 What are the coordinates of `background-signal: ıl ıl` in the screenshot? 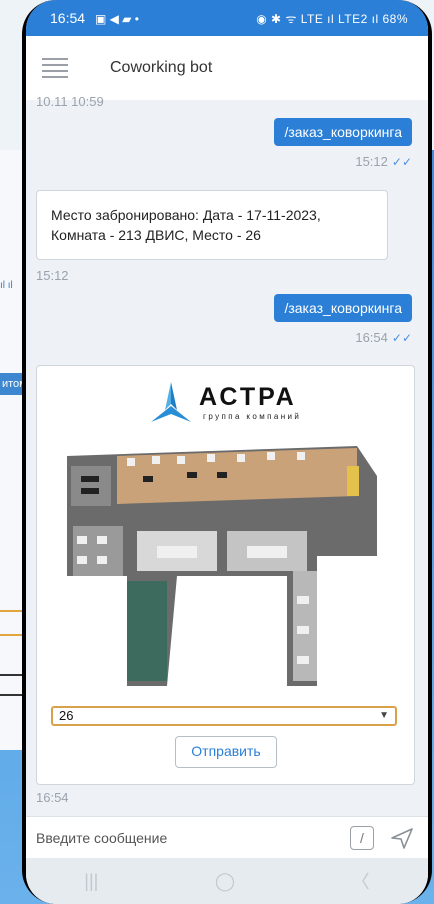 It's located at (6, 285).